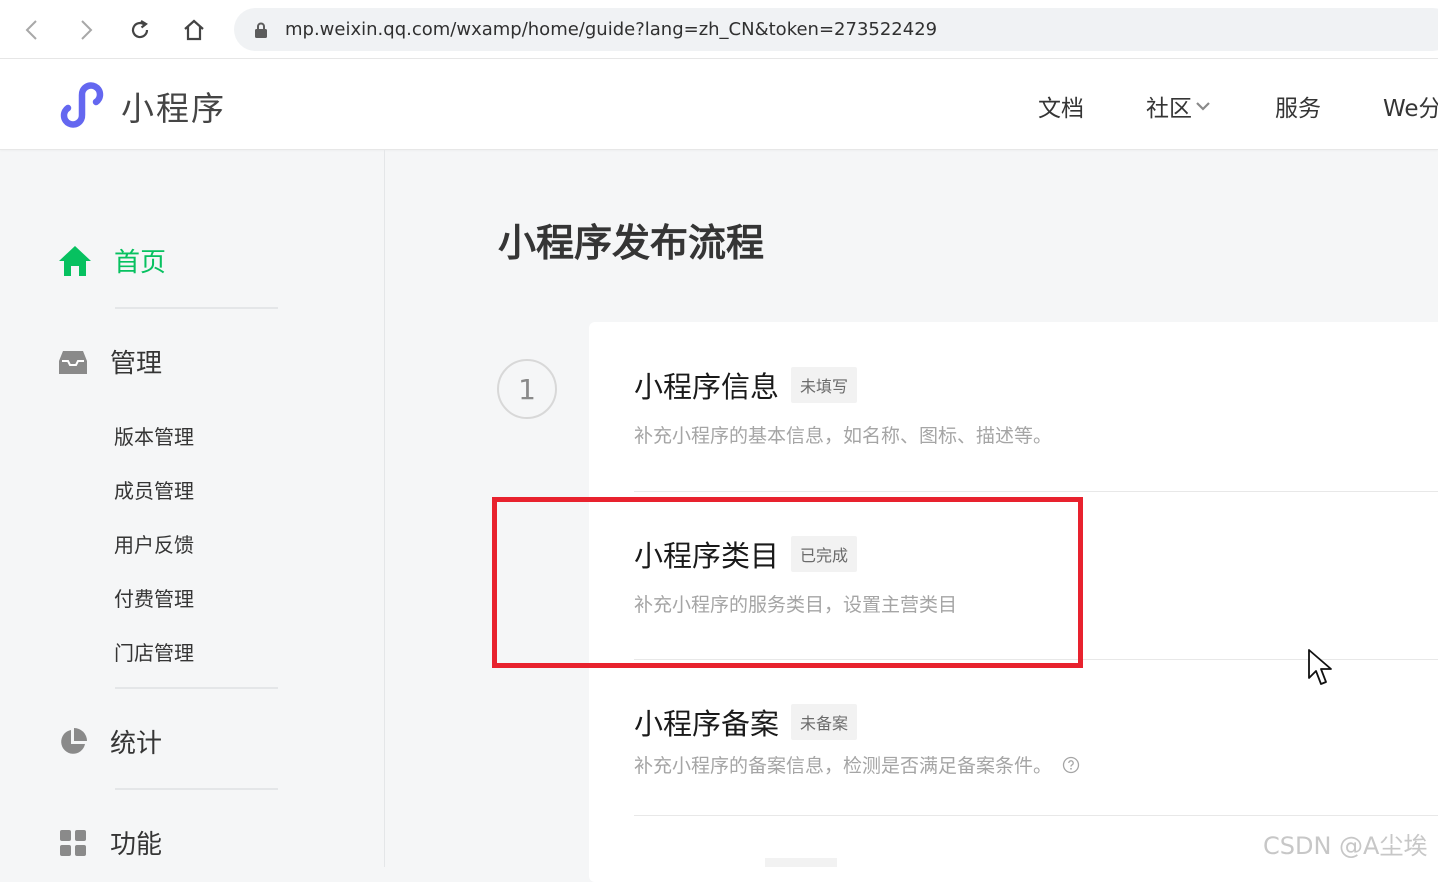 The image size is (1438, 882). I want to click on nav-community-label: 社区, so click(1169, 109).